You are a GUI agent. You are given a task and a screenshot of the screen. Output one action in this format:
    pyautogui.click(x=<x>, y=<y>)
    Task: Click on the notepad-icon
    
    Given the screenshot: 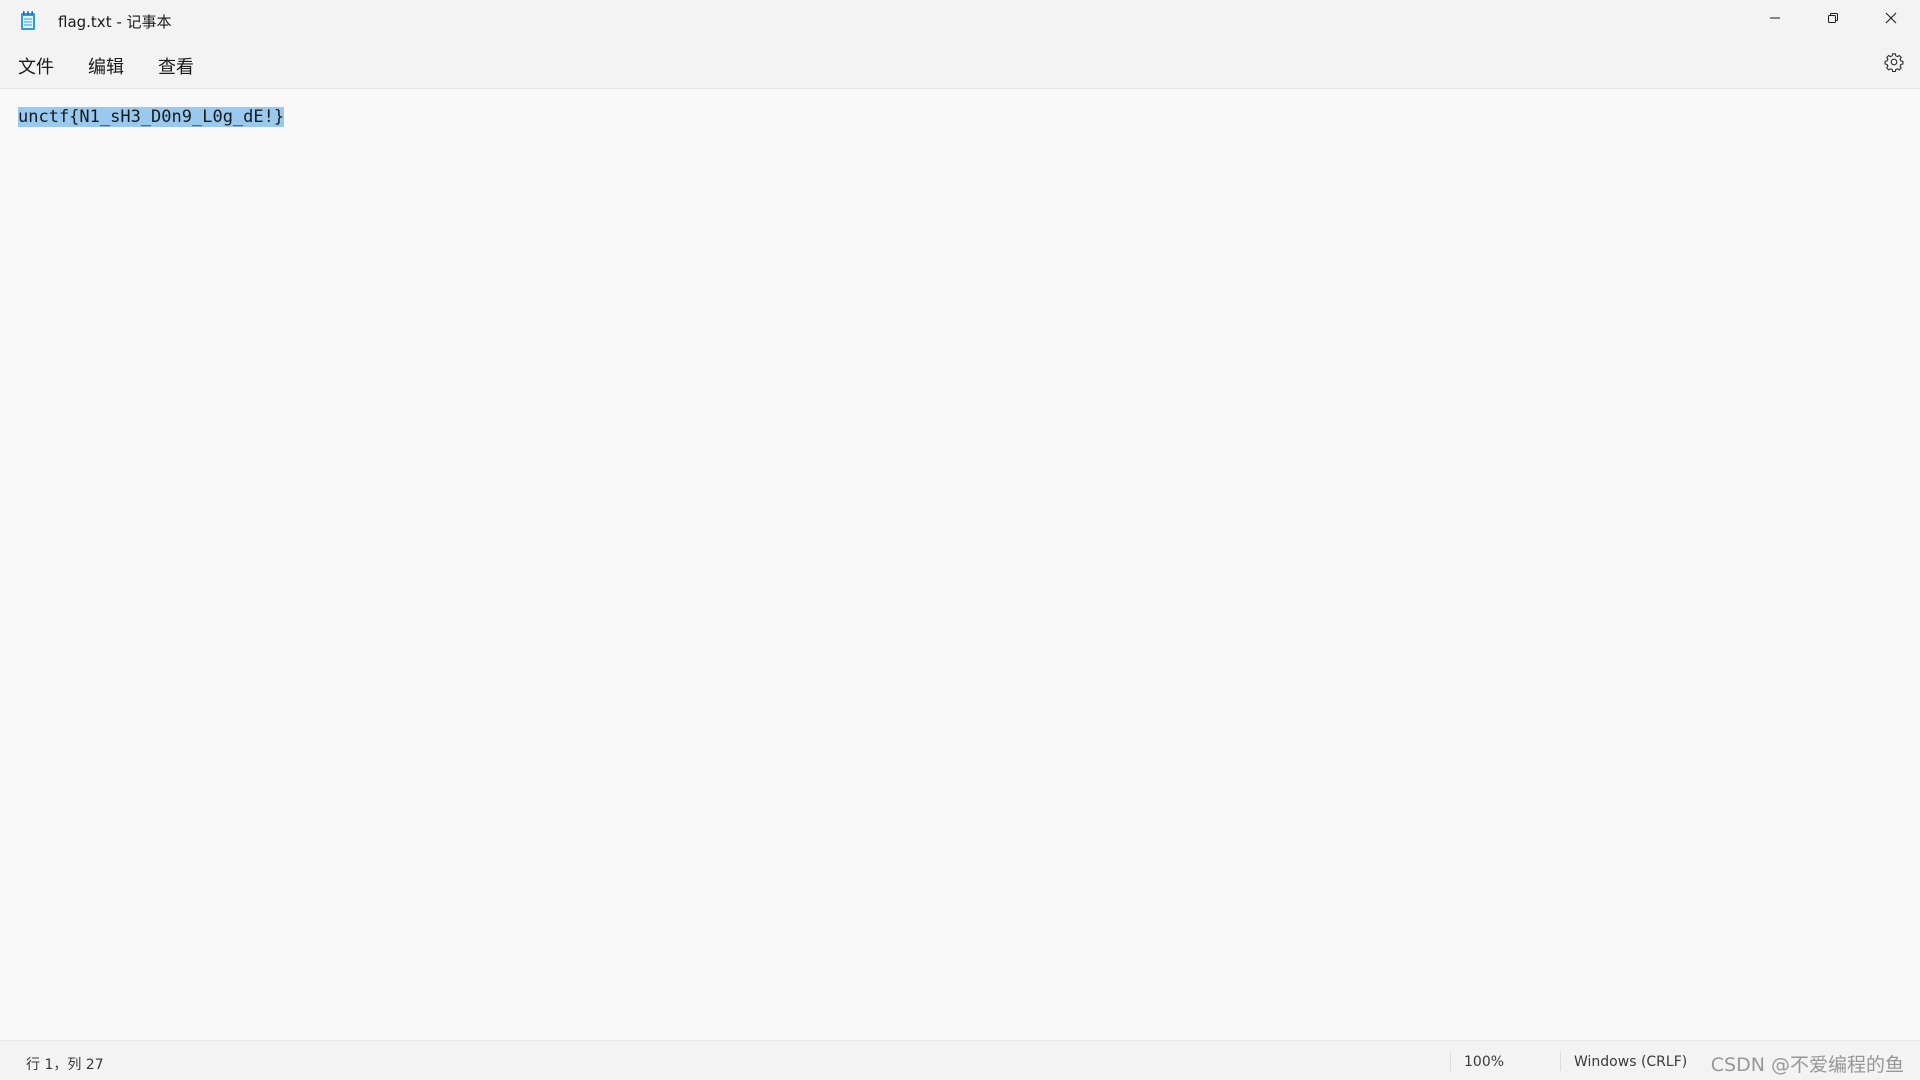 What is the action you would take?
    pyautogui.click(x=28, y=20)
    